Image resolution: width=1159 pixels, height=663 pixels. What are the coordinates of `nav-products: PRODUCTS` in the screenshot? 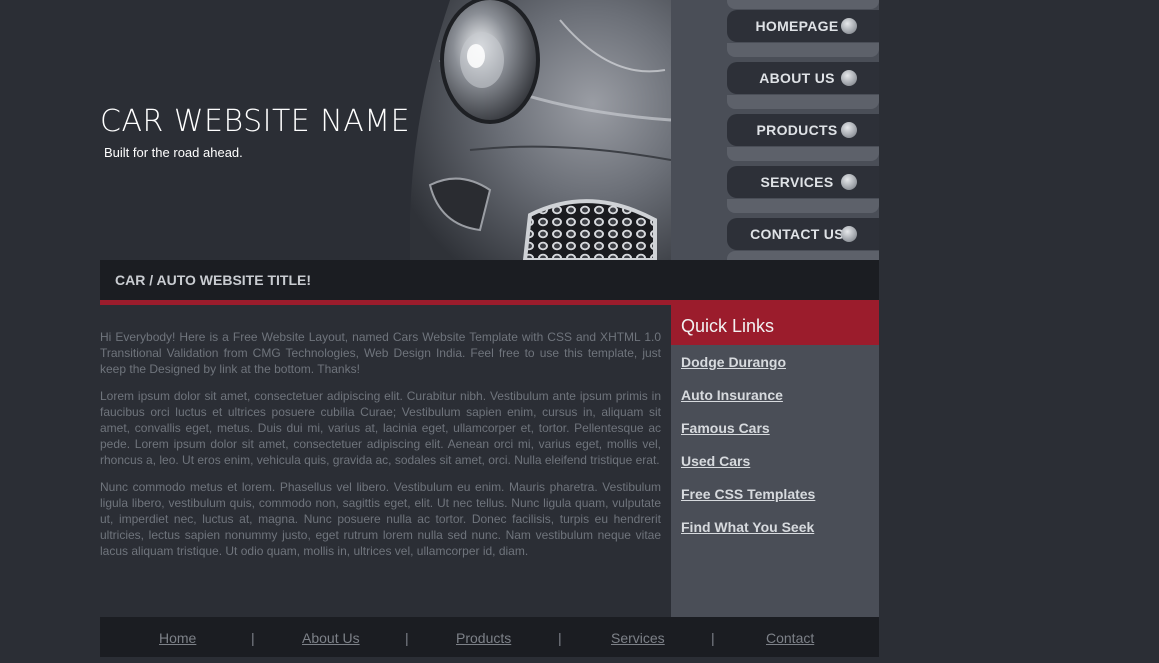 It's located at (803, 130).